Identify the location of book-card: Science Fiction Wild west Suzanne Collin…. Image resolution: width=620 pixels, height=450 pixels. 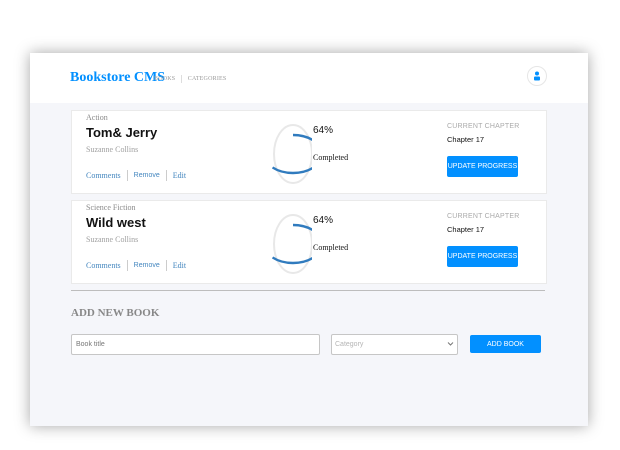
(309, 242).